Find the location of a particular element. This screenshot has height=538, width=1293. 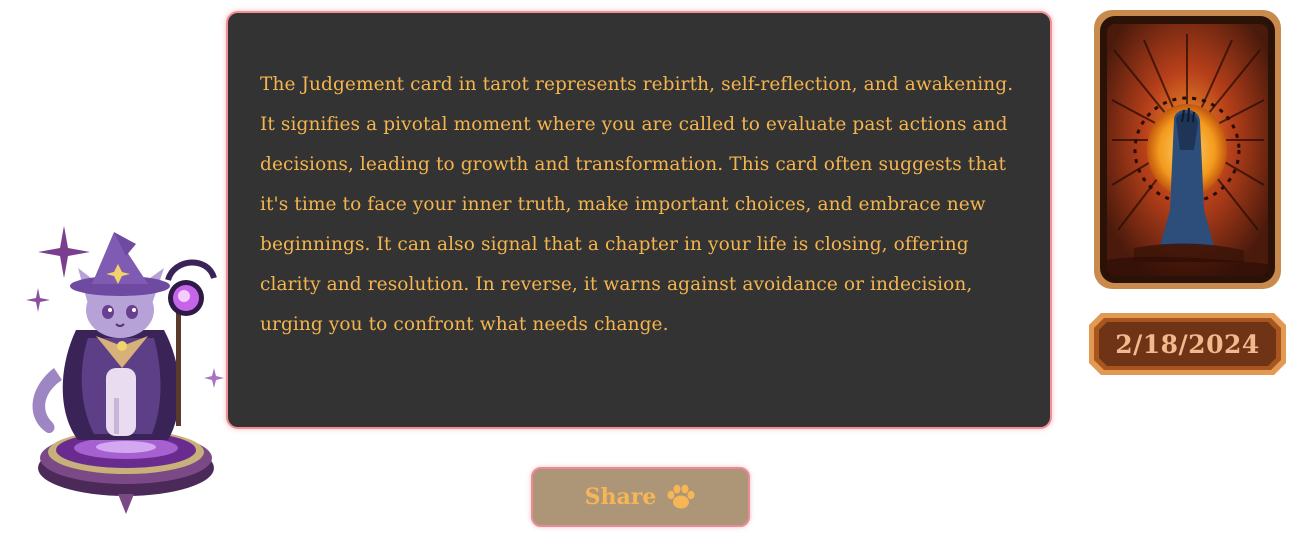

share-button: Share is located at coordinates (640, 497).